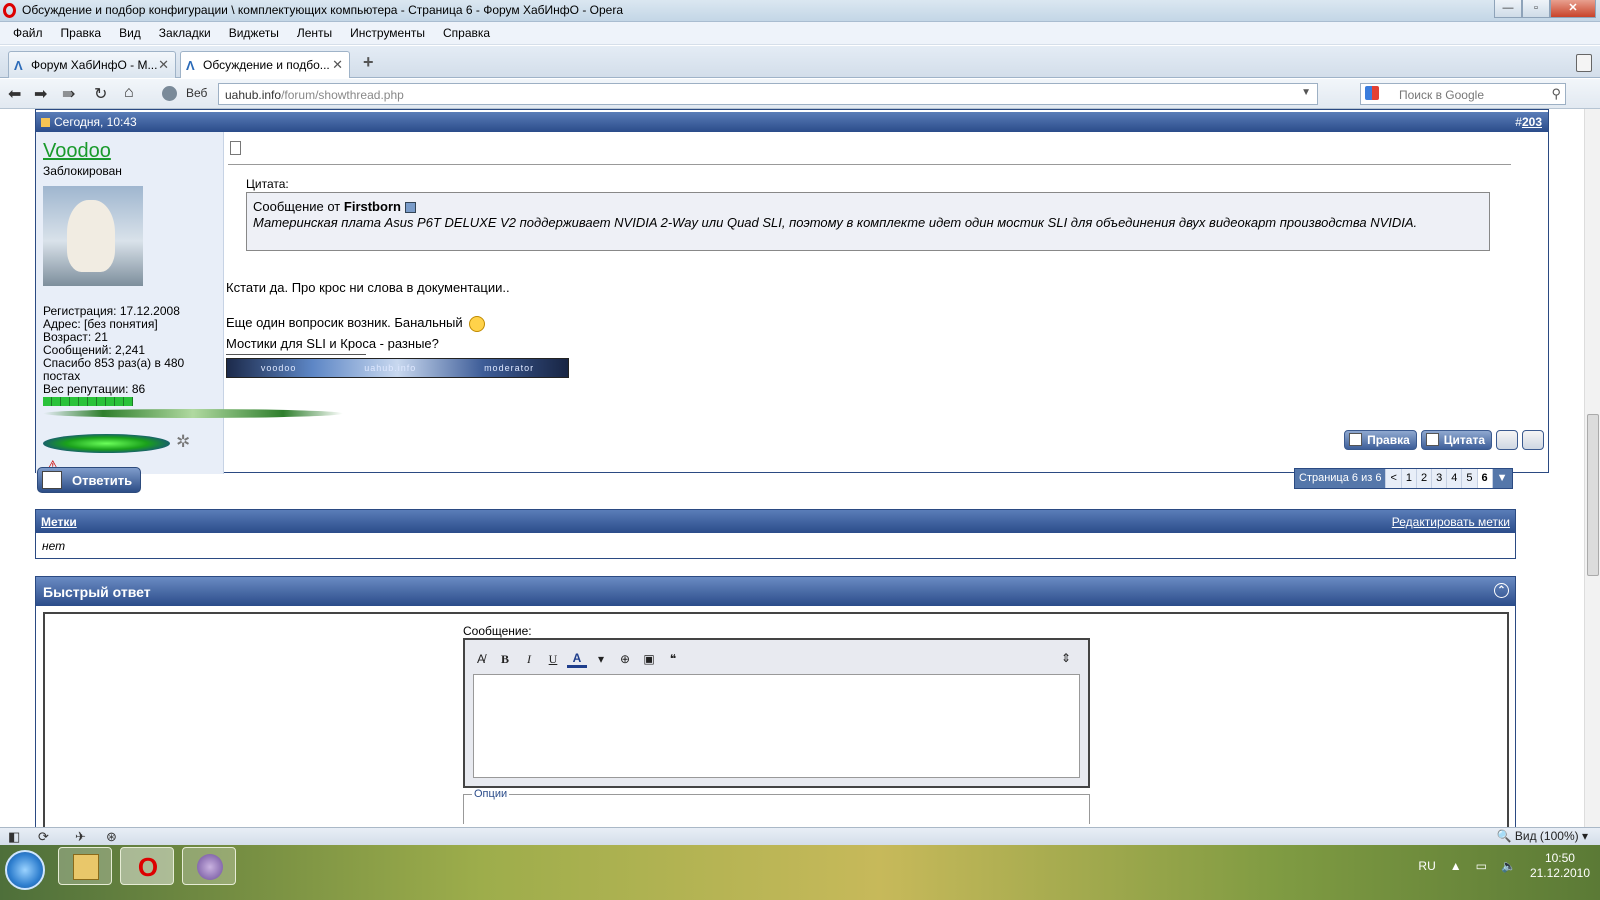 The image size is (1600, 900). I want to click on close-window-button: ✕, so click(1573, 9).